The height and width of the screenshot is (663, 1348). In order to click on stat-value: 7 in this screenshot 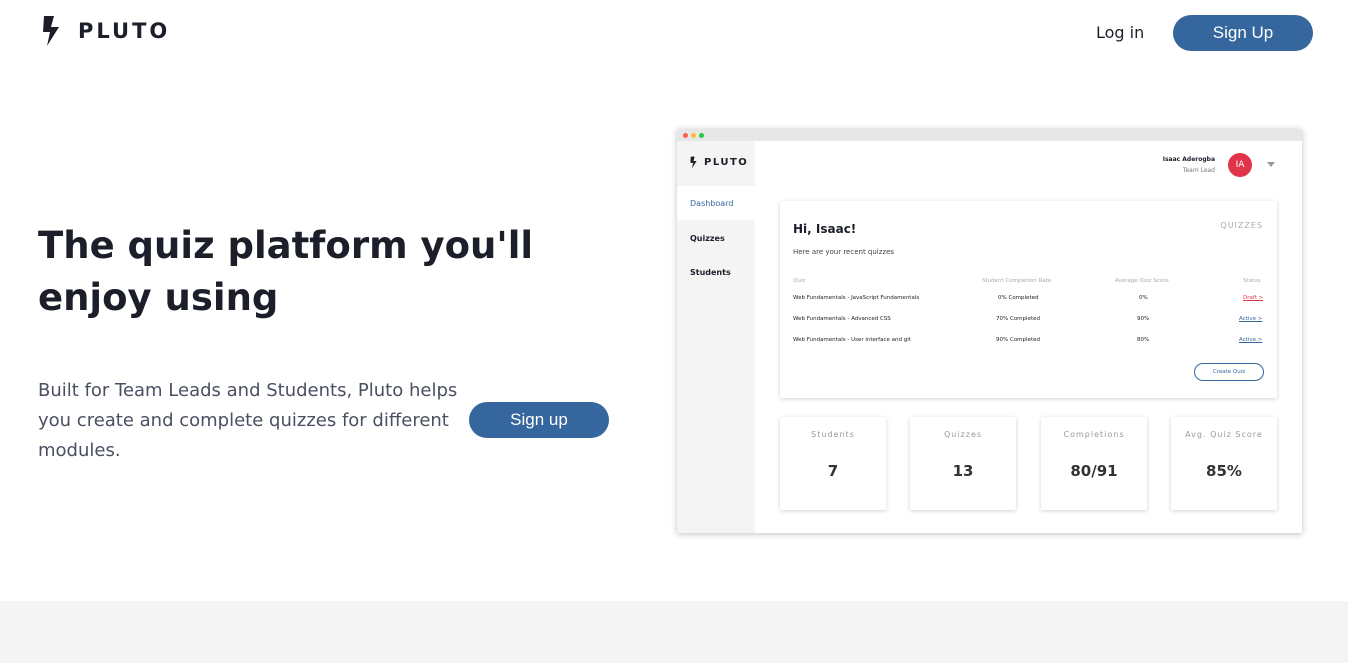, I will do `click(833, 471)`.